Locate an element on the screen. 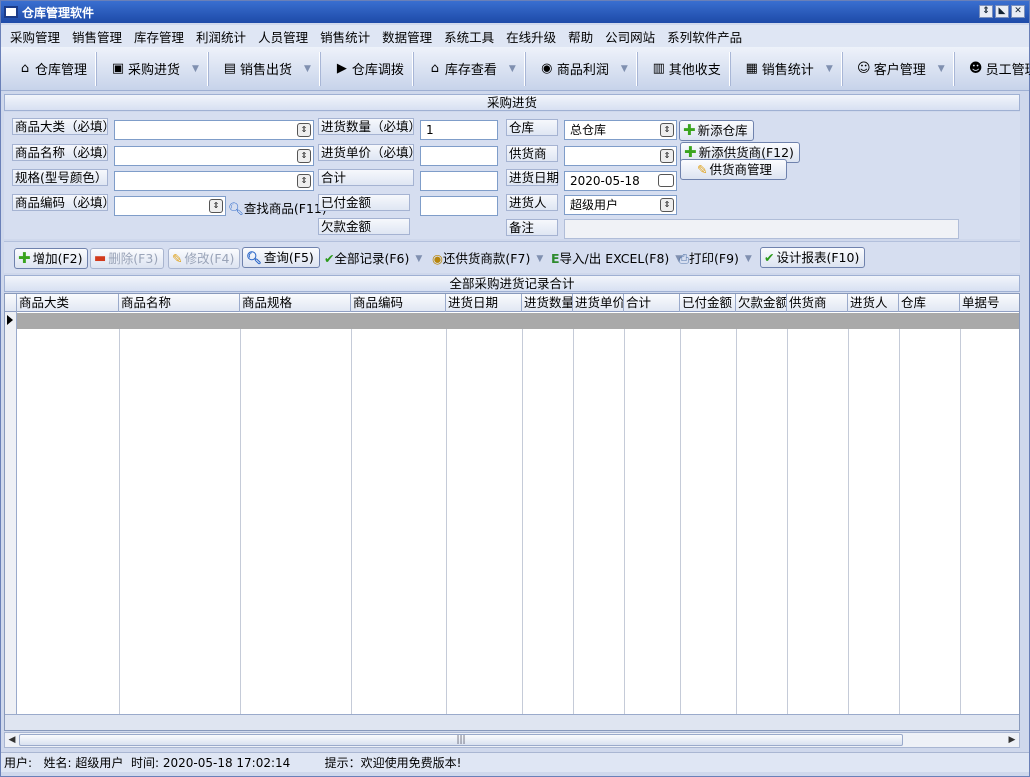 Image resolution: width=1030 pixels, height=777 pixels. date-picker: 2020-05-18 is located at coordinates (620, 181).